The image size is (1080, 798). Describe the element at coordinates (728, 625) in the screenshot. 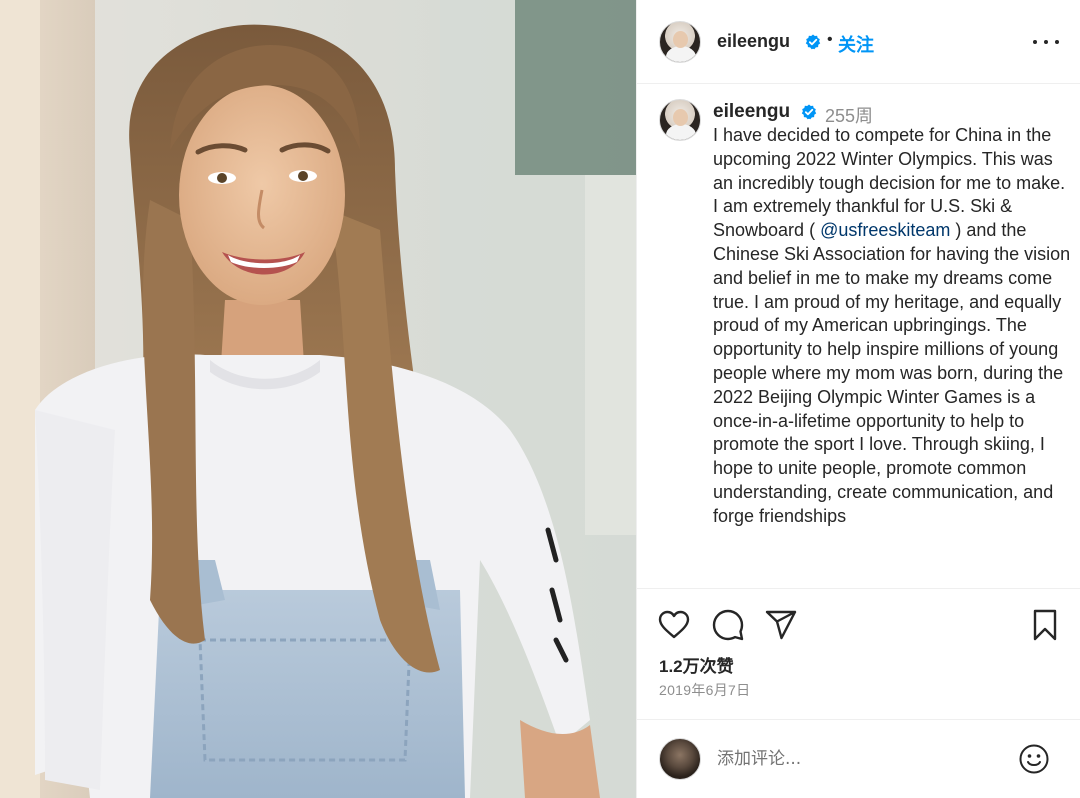

I see `comment-bubble-icon` at that location.